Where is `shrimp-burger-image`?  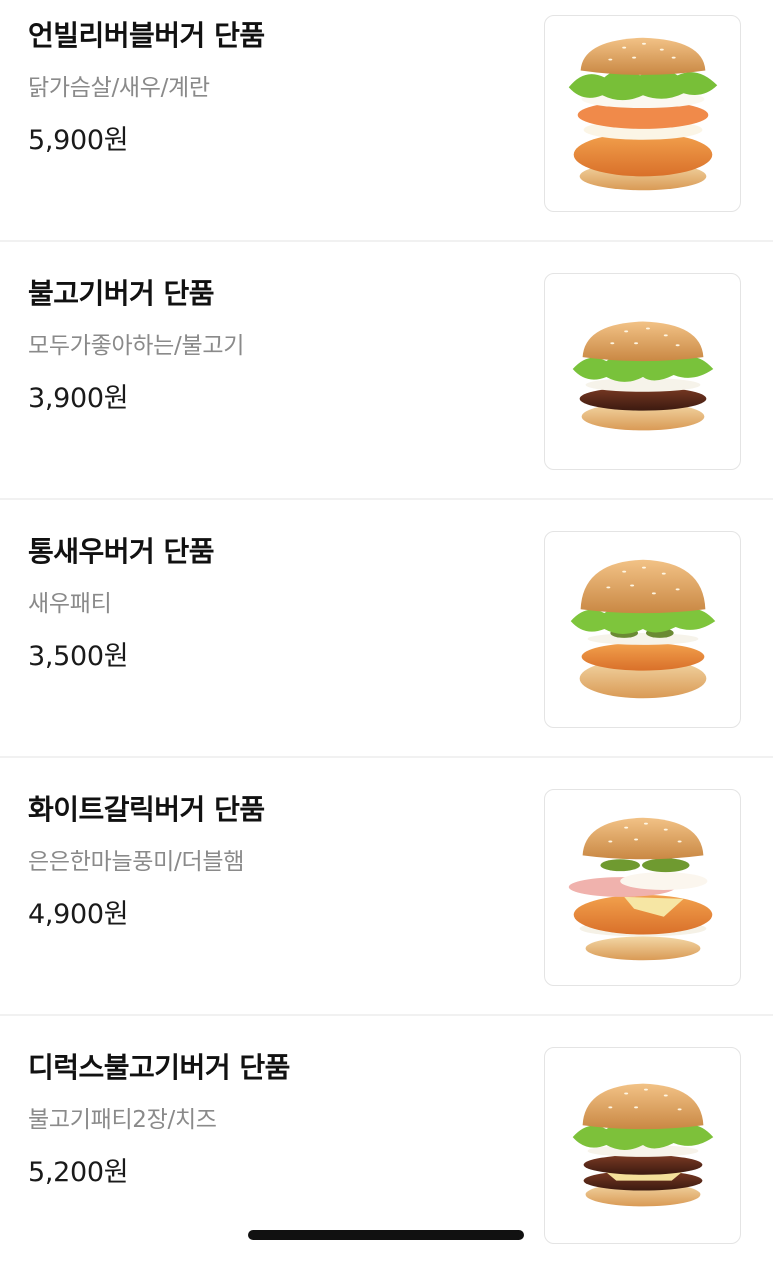
shrimp-burger-image is located at coordinates (642, 629).